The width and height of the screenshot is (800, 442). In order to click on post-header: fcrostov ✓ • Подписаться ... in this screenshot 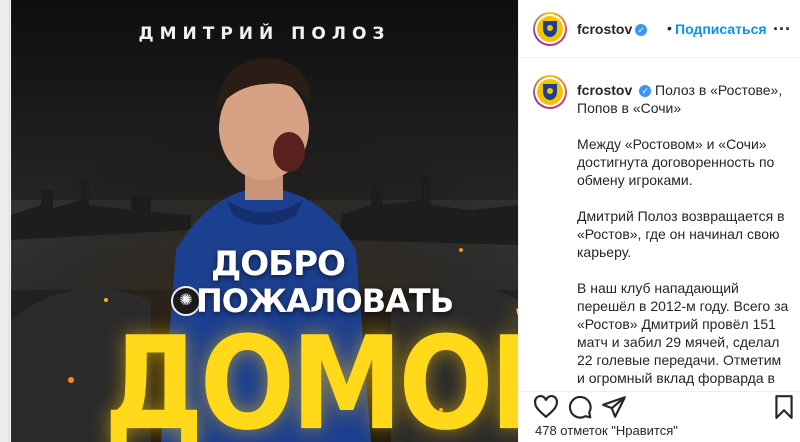, I will do `click(659, 29)`.